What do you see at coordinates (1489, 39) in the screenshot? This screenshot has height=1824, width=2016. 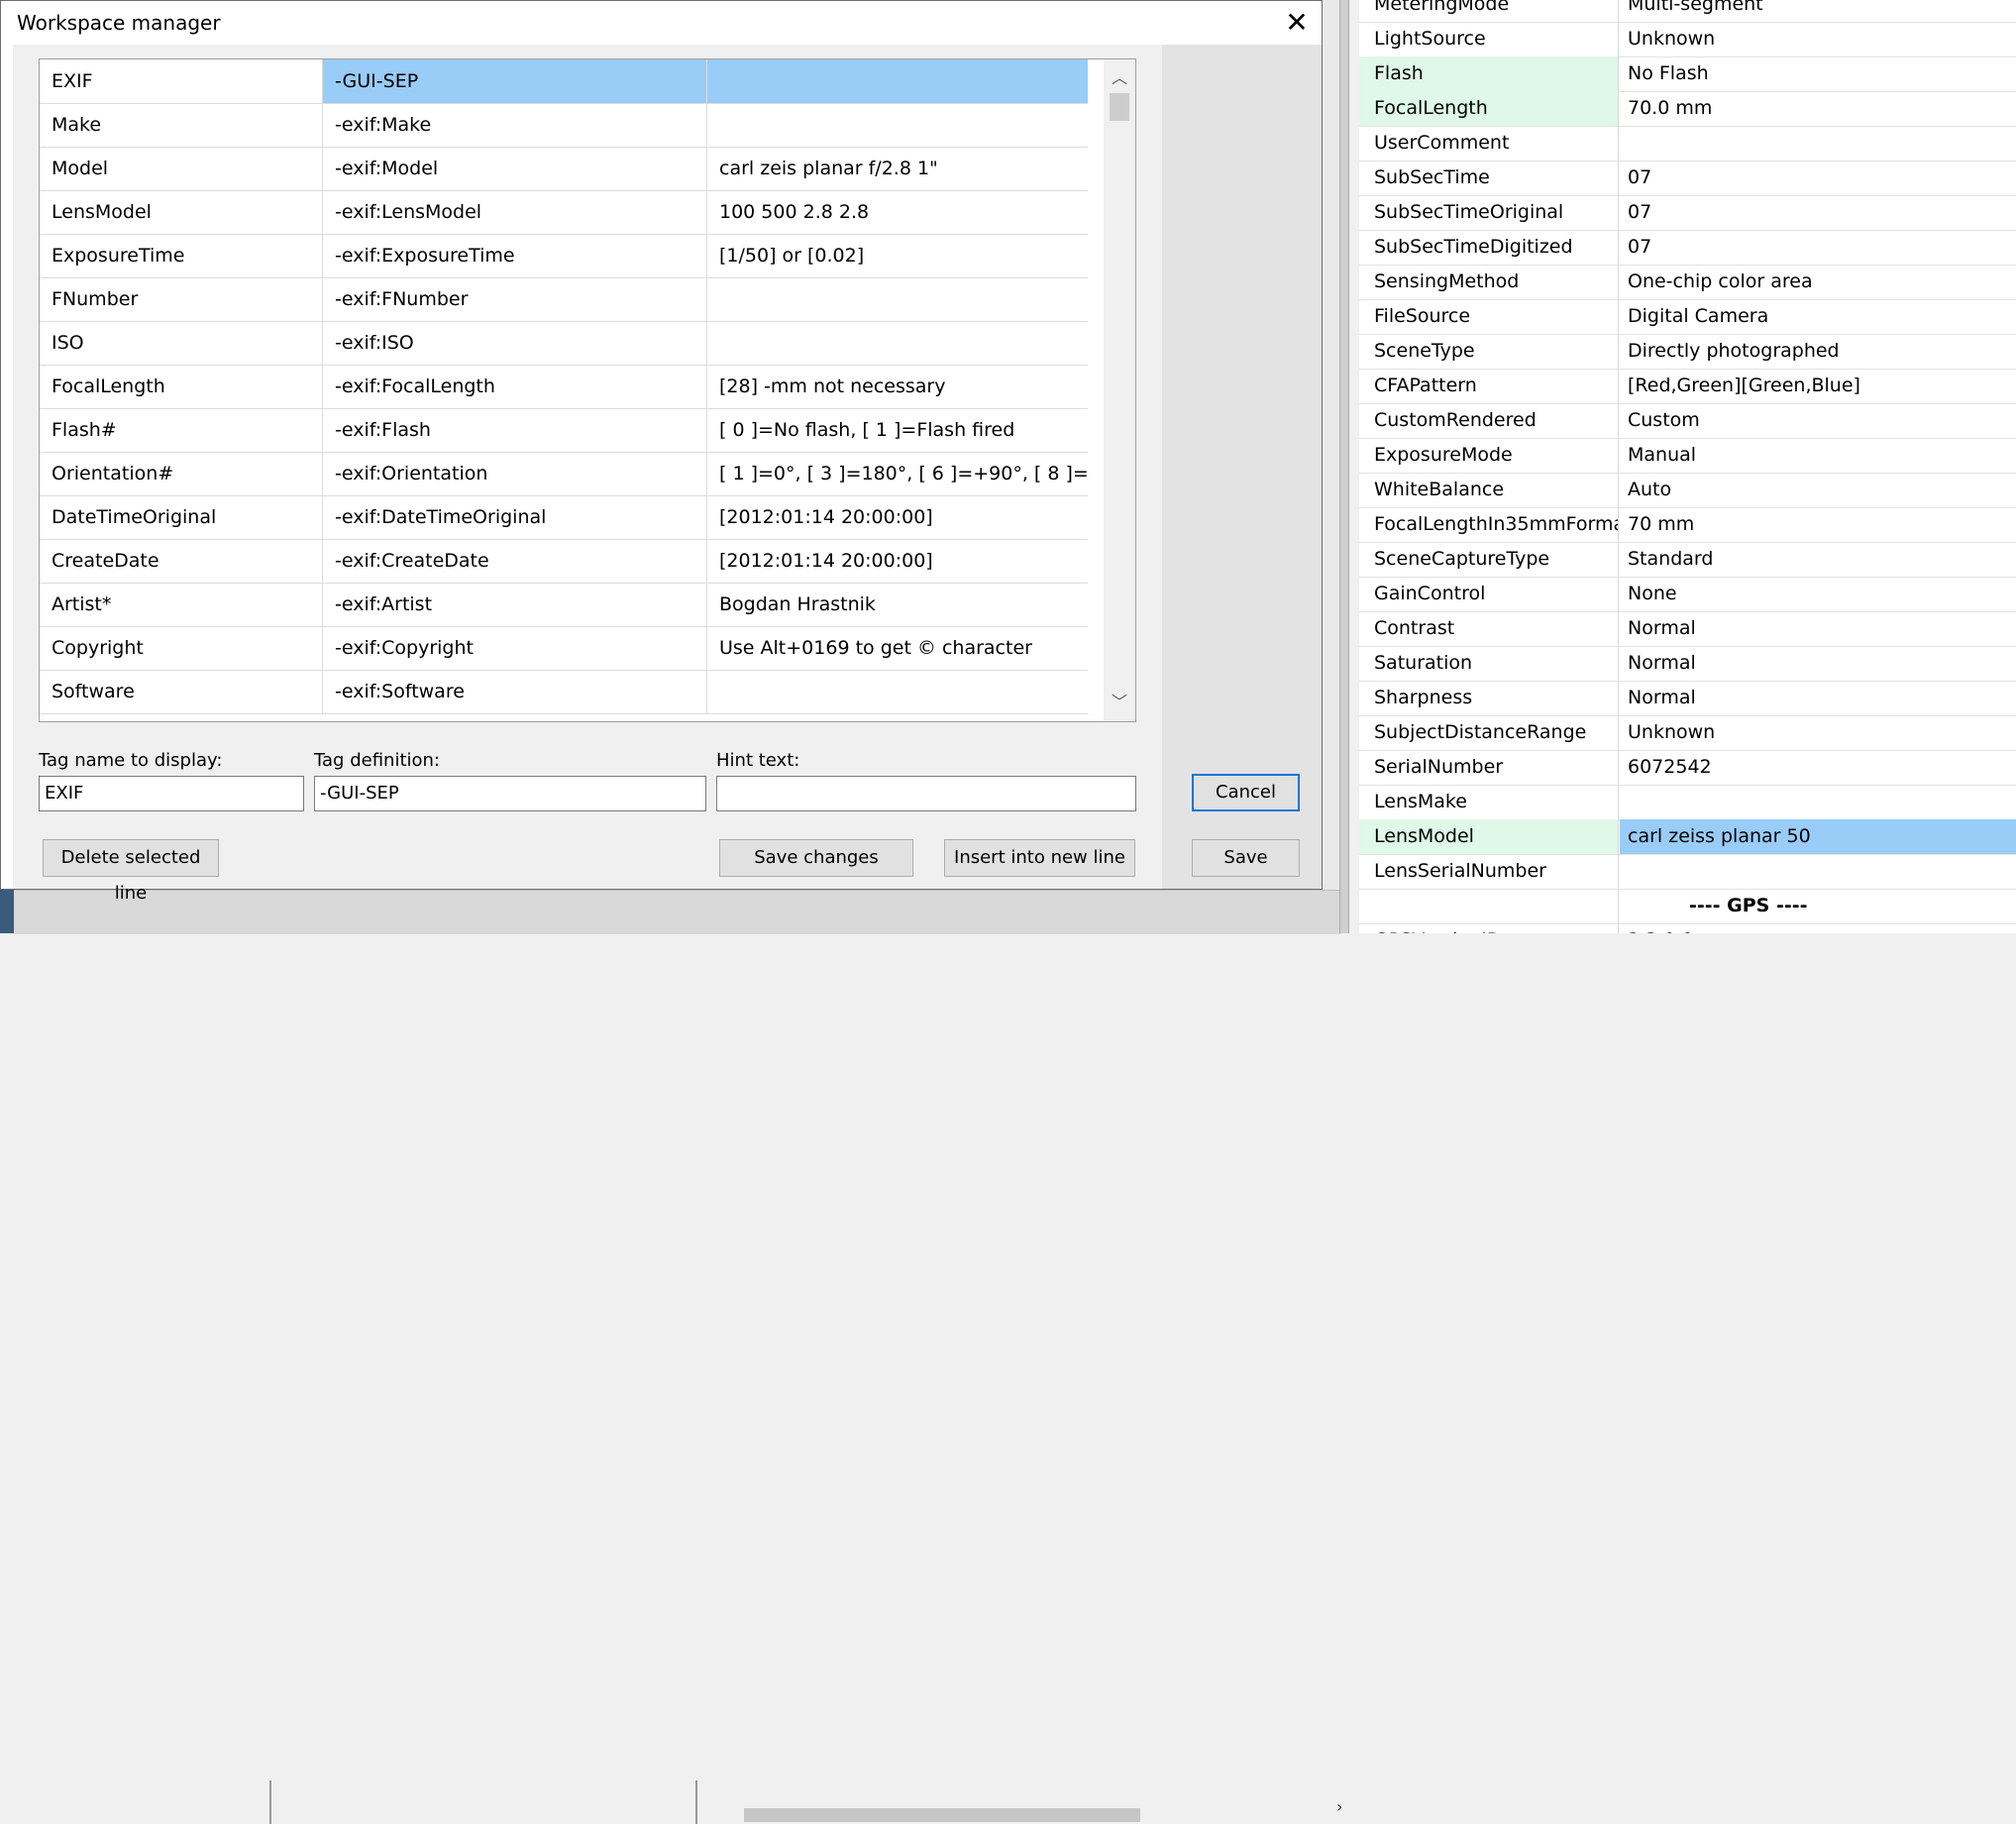 I see `property-name: LightSource` at bounding box center [1489, 39].